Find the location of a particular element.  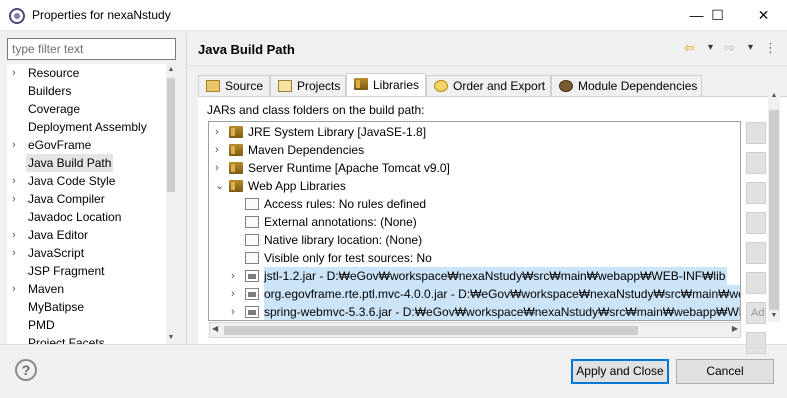

title-bar: Properties for nexaNstudy — ☐ ✕ is located at coordinates (393, 15).